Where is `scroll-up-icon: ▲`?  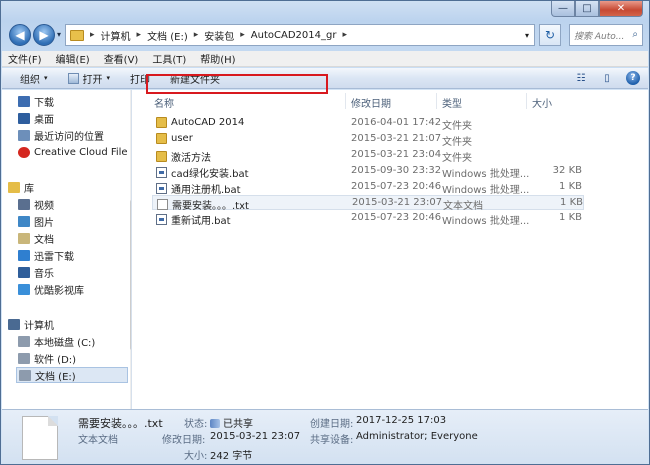
scroll-up-icon: ▲ is located at coordinates (130, 95).